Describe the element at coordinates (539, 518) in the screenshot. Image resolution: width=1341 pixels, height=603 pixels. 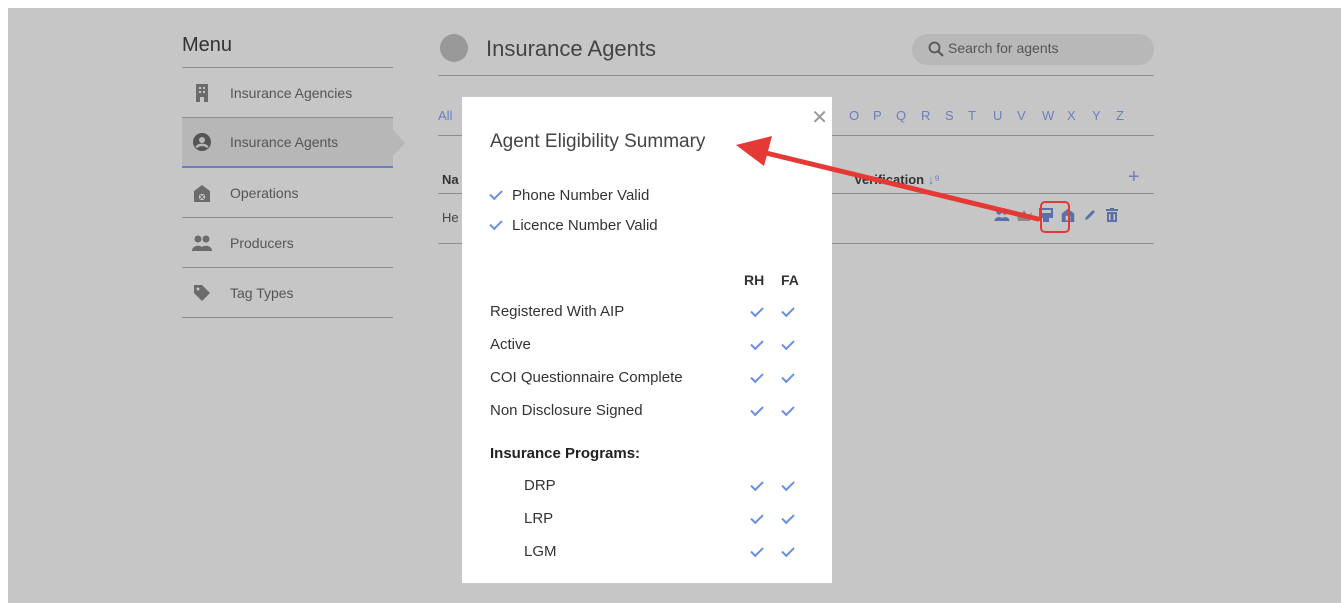
I see `program-label: LRP` at that location.